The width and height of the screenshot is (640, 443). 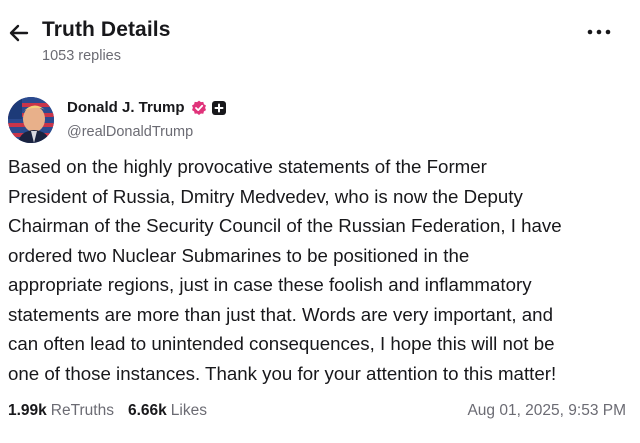 I want to click on avatar-image, so click(x=31, y=120).